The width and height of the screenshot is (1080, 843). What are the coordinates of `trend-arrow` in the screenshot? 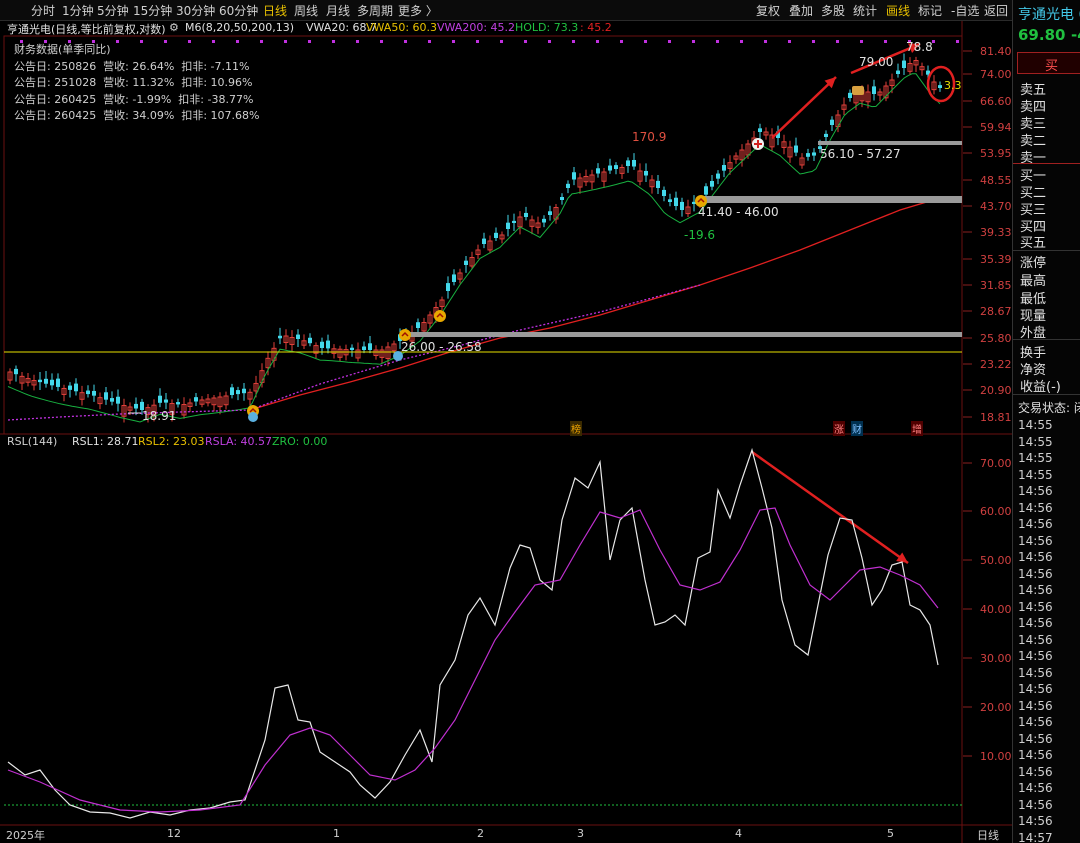 It's located at (804, 107).